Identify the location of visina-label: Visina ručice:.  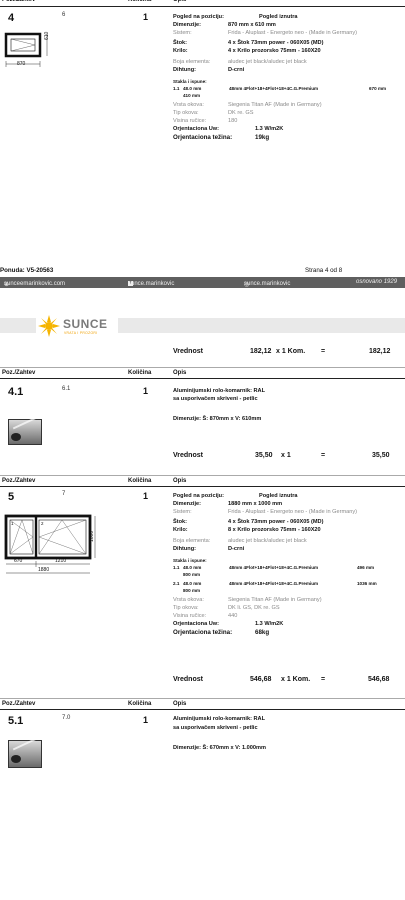
(190, 121).